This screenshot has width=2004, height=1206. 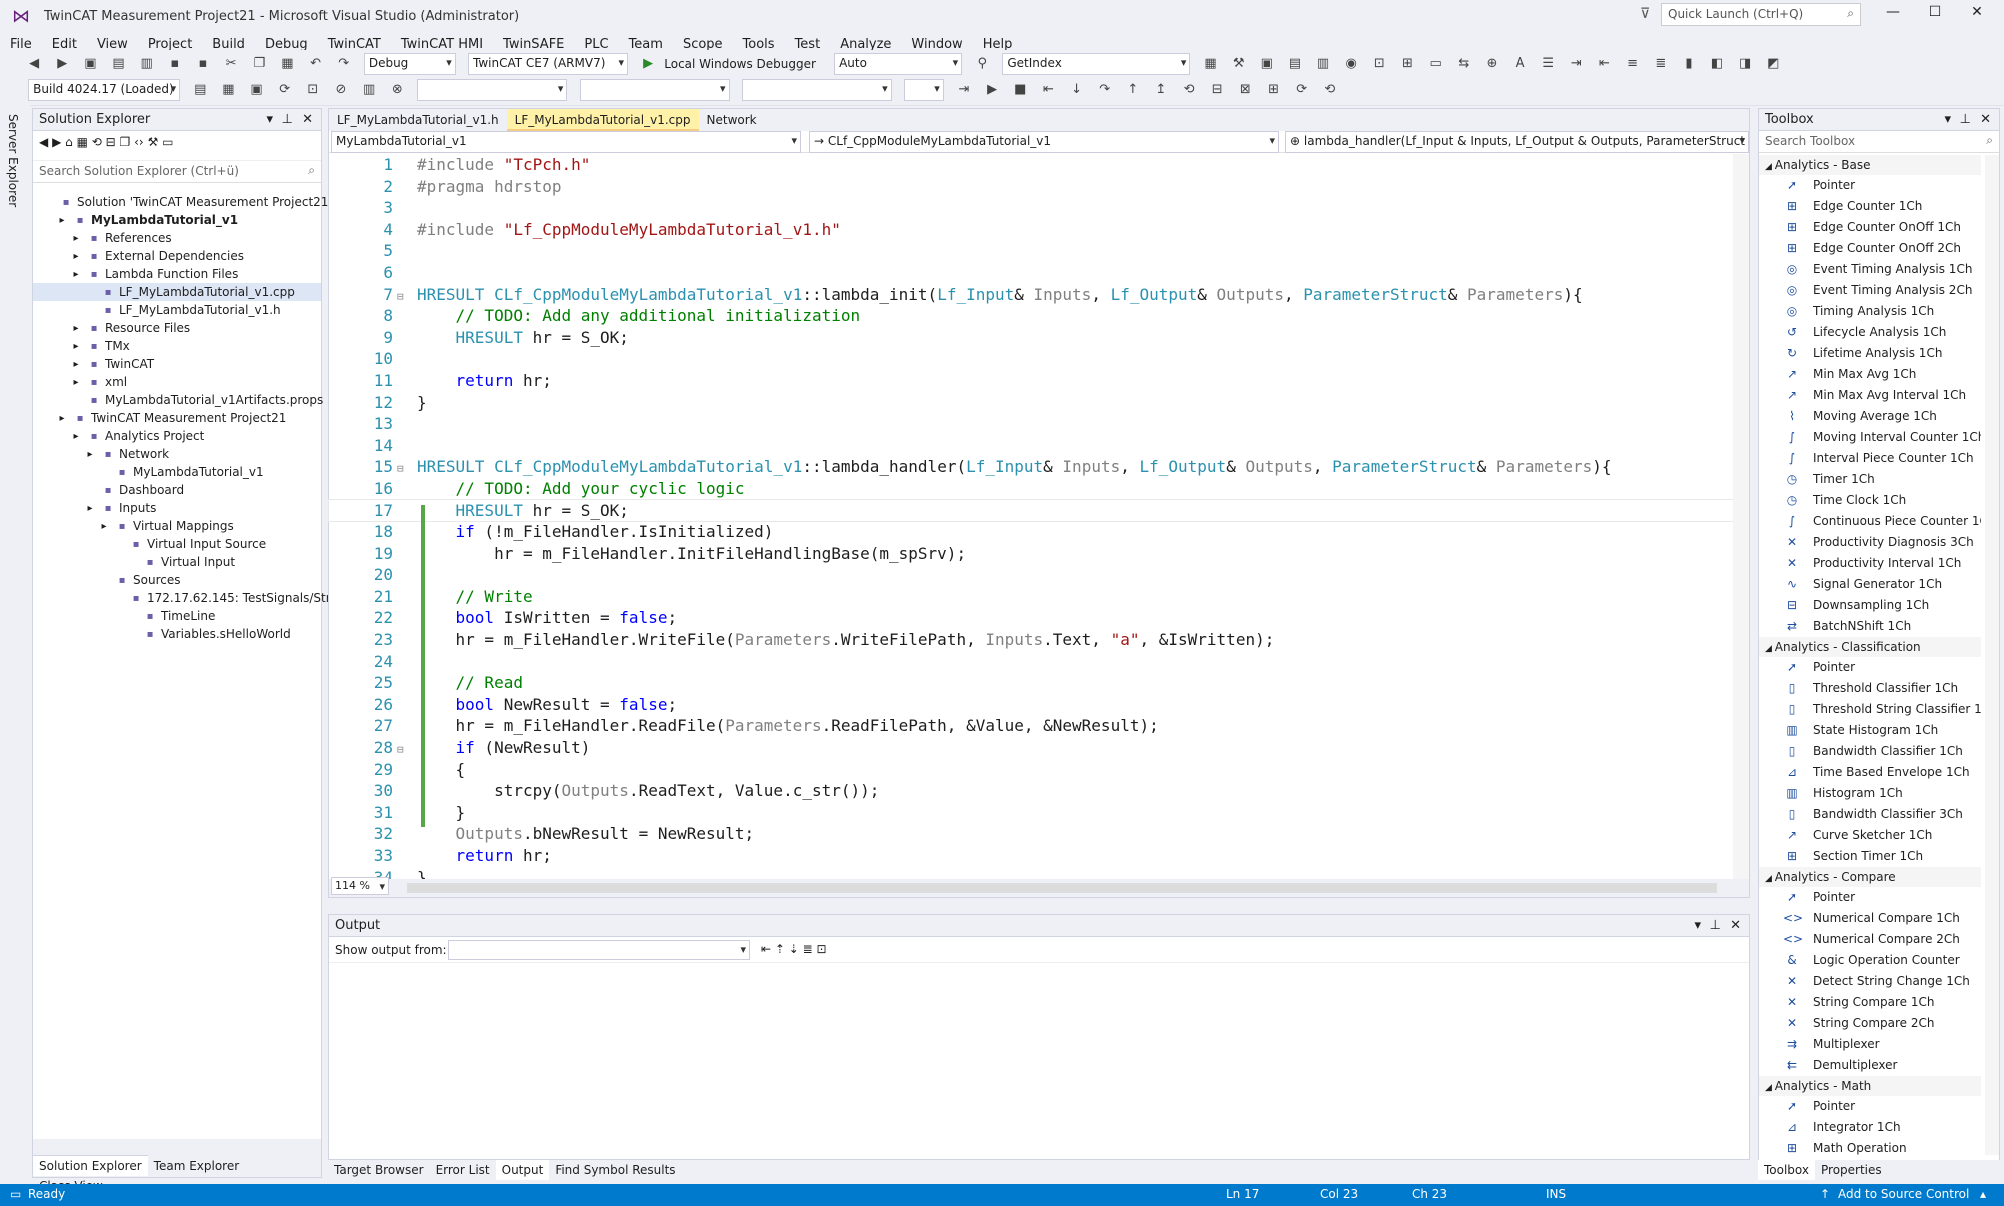 What do you see at coordinates (177, 172) in the screenshot?
I see `solution-search-input: Search Solution Explorer (Ctrl+ü) ⌕` at bounding box center [177, 172].